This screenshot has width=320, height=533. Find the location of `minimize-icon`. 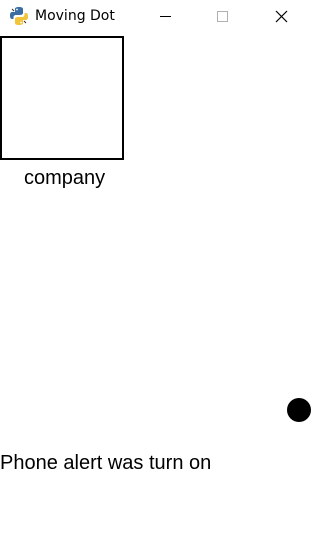

minimize-icon is located at coordinates (165, 16).